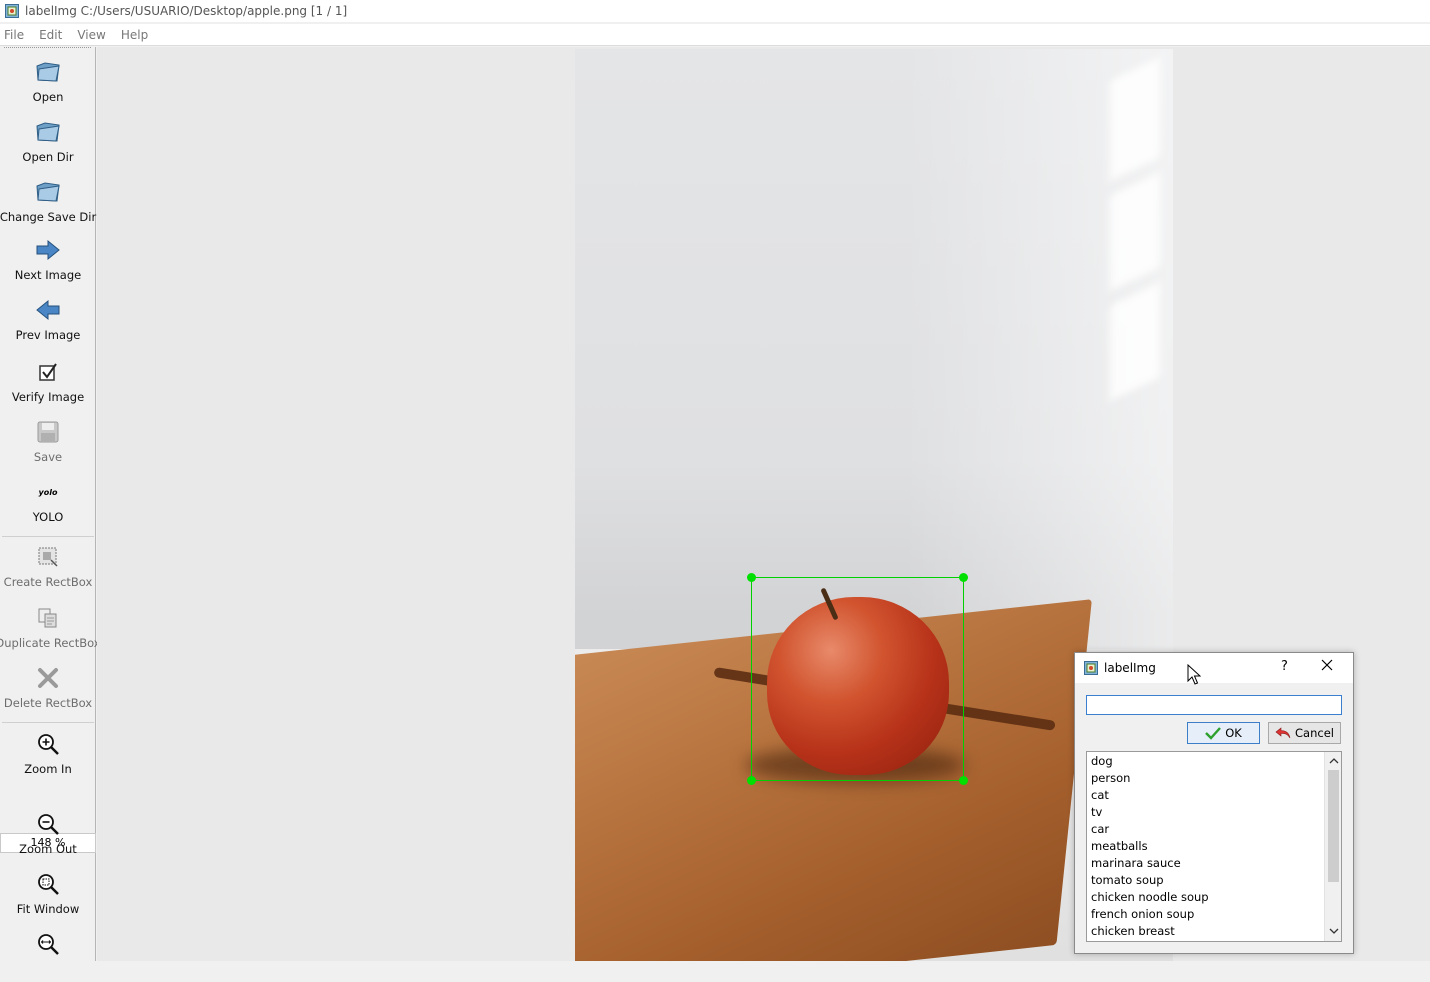  Describe the element at coordinates (48, 744) in the screenshot. I see `zoom-in-icon` at that location.